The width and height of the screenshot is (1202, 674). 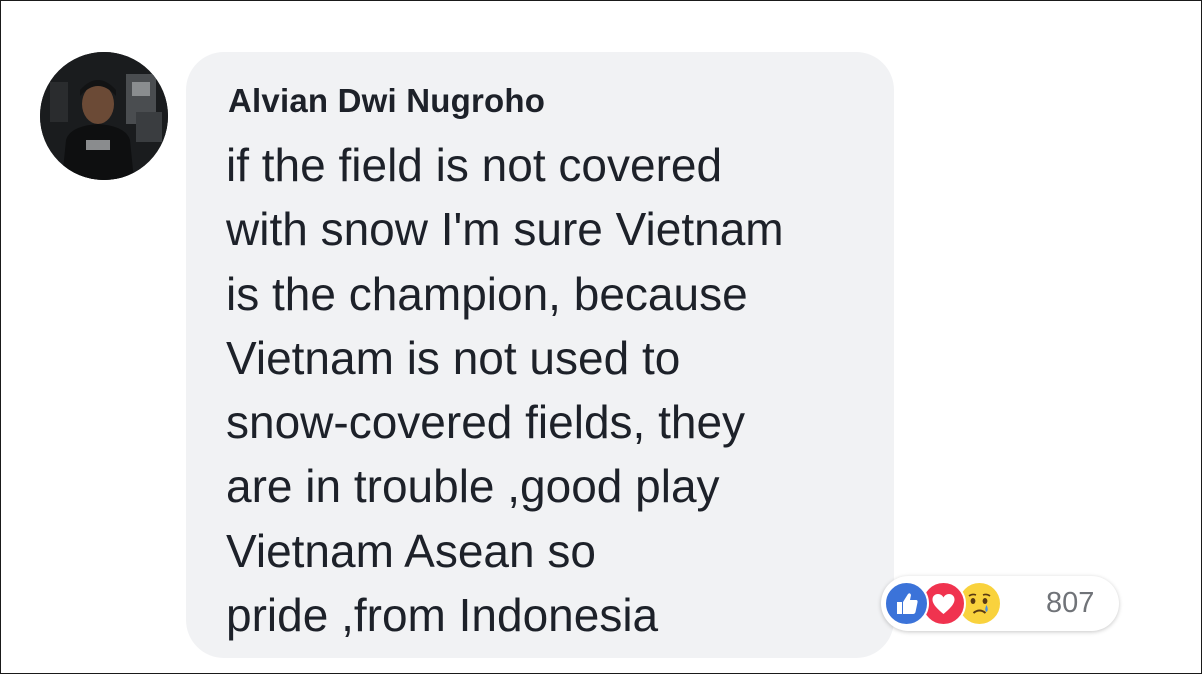 I want to click on like-icon, so click(x=906, y=603).